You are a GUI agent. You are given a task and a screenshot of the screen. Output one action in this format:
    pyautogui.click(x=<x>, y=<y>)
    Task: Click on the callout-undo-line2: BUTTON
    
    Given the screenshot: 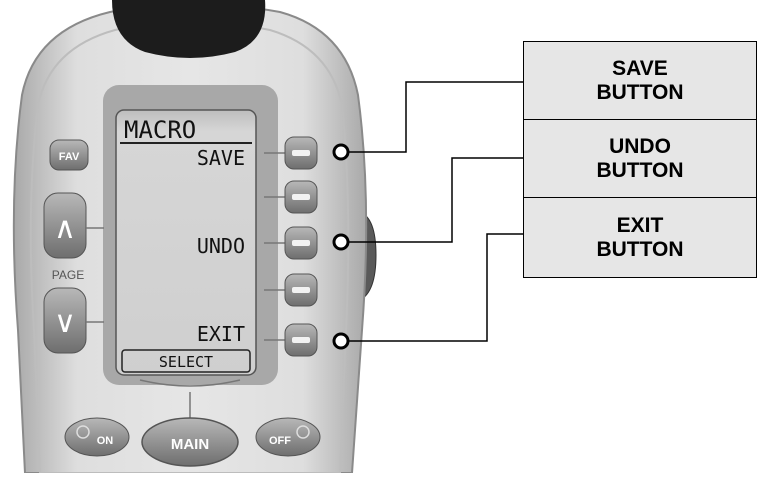 What is the action you would take?
    pyautogui.click(x=640, y=170)
    